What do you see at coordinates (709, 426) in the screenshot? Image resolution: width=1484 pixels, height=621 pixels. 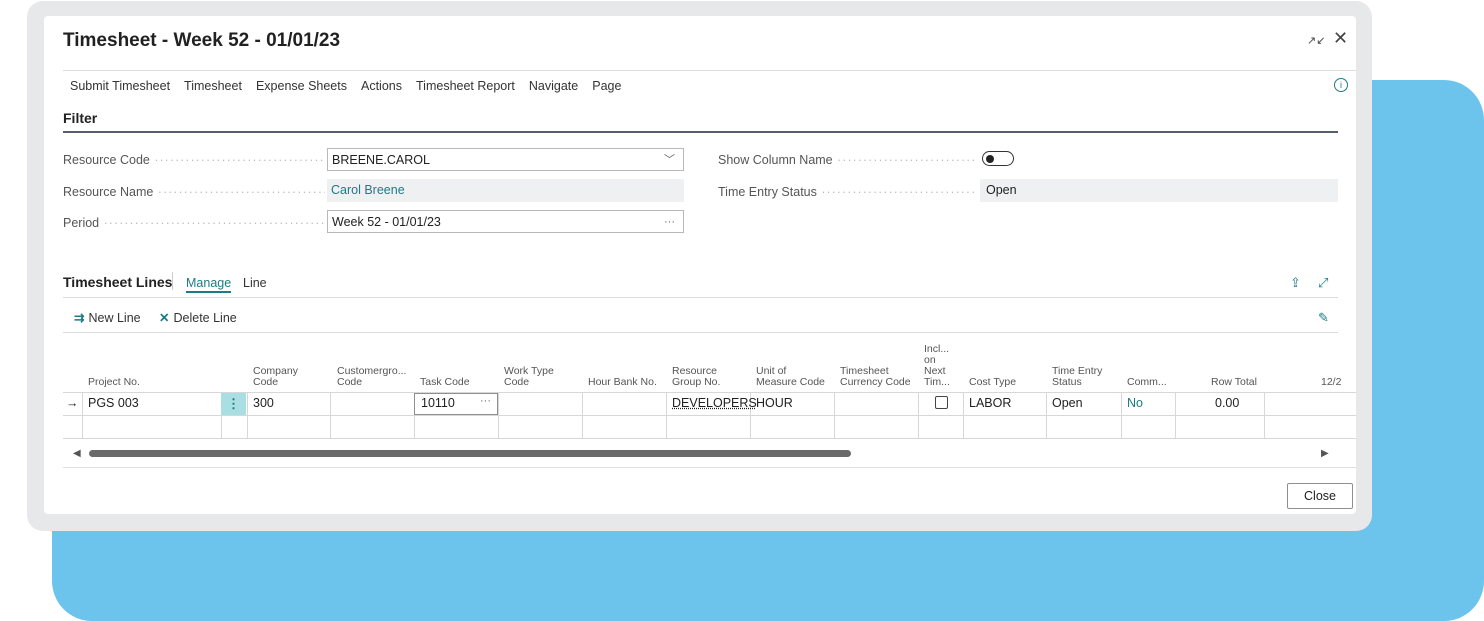 I see `table-row-empty` at bounding box center [709, 426].